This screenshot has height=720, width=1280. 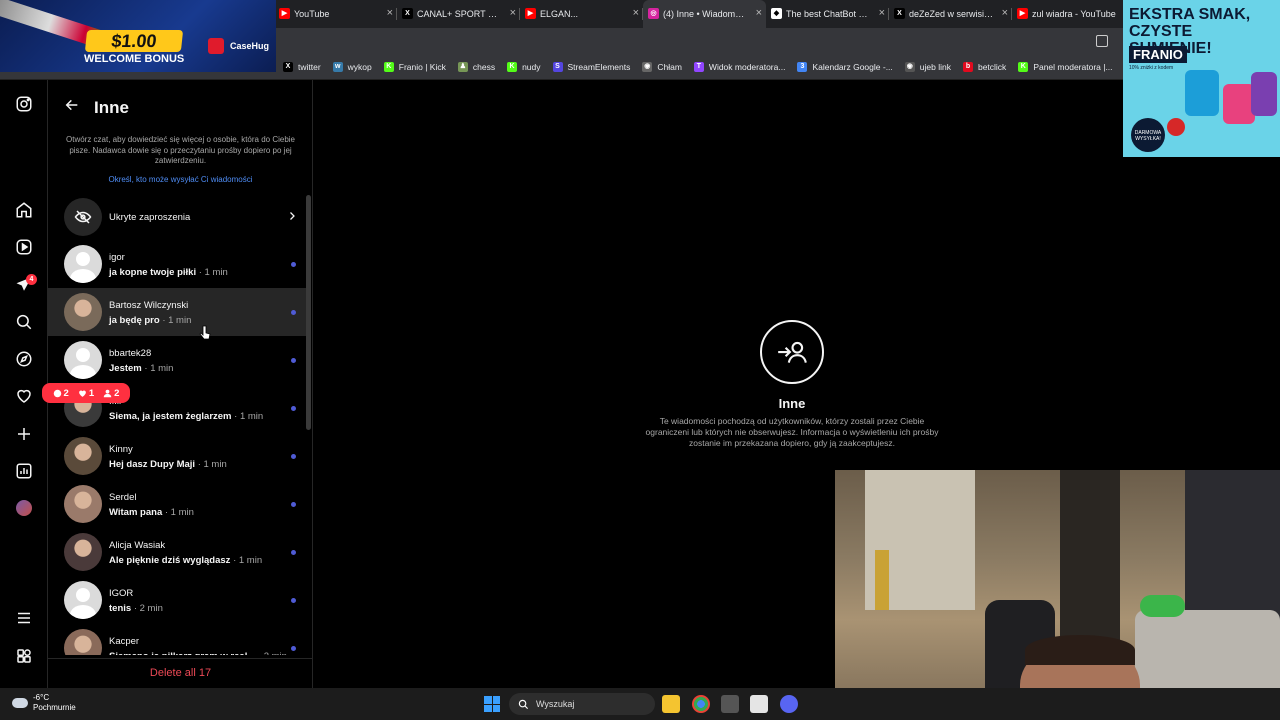 I want to click on bookmark-item: Xtwitter, so click(x=302, y=66).